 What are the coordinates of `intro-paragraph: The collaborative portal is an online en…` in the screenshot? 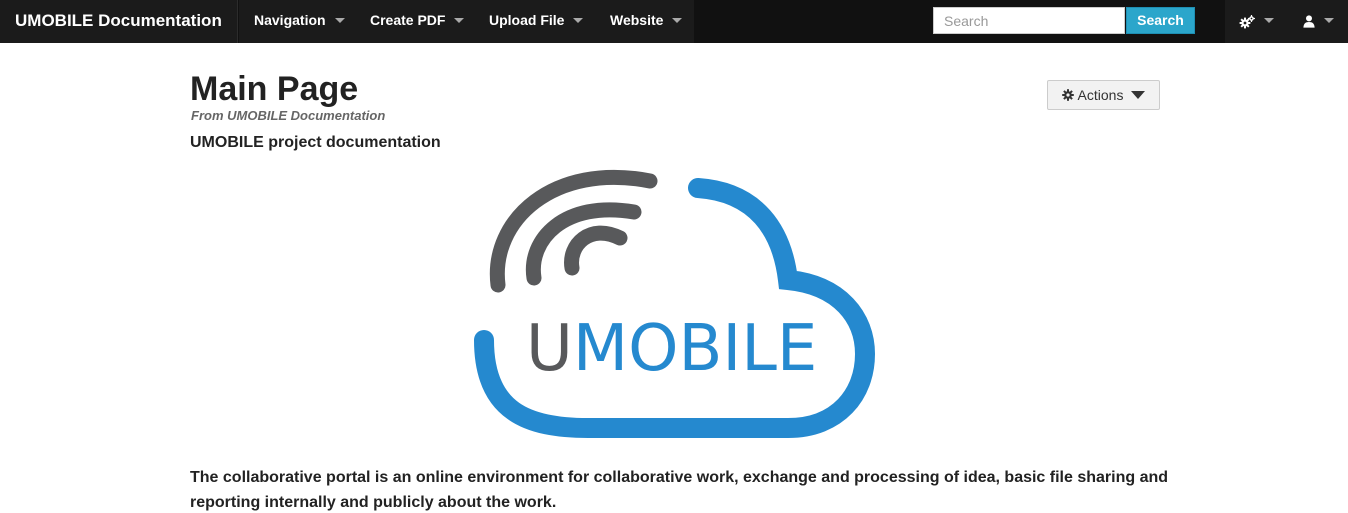 It's located at (679, 490).